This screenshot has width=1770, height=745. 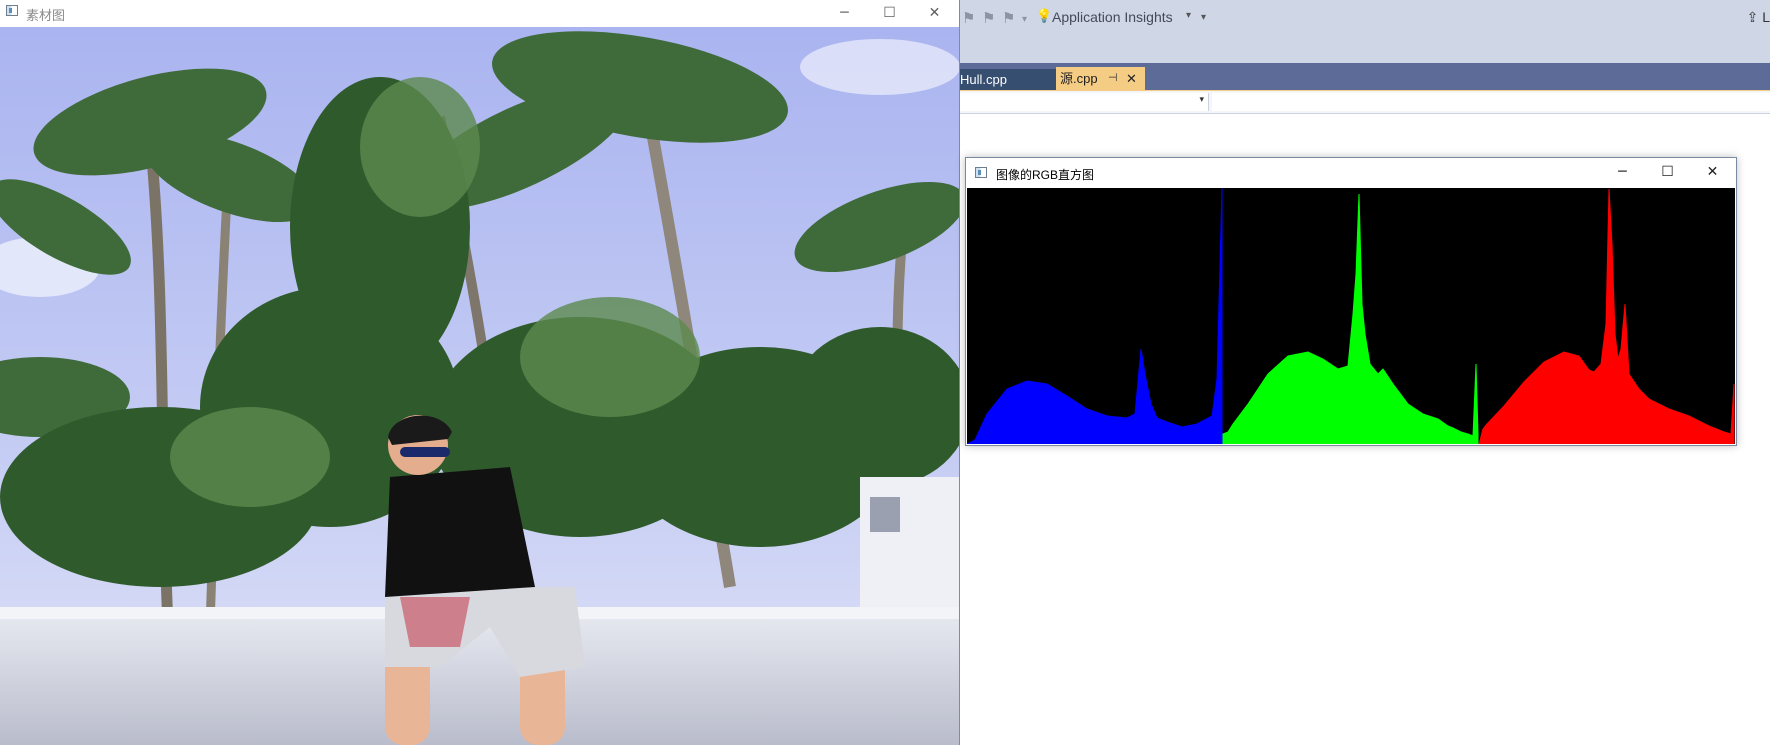 What do you see at coordinates (1084, 102) in the screenshot?
I see `scope-dropdown: ▾` at bounding box center [1084, 102].